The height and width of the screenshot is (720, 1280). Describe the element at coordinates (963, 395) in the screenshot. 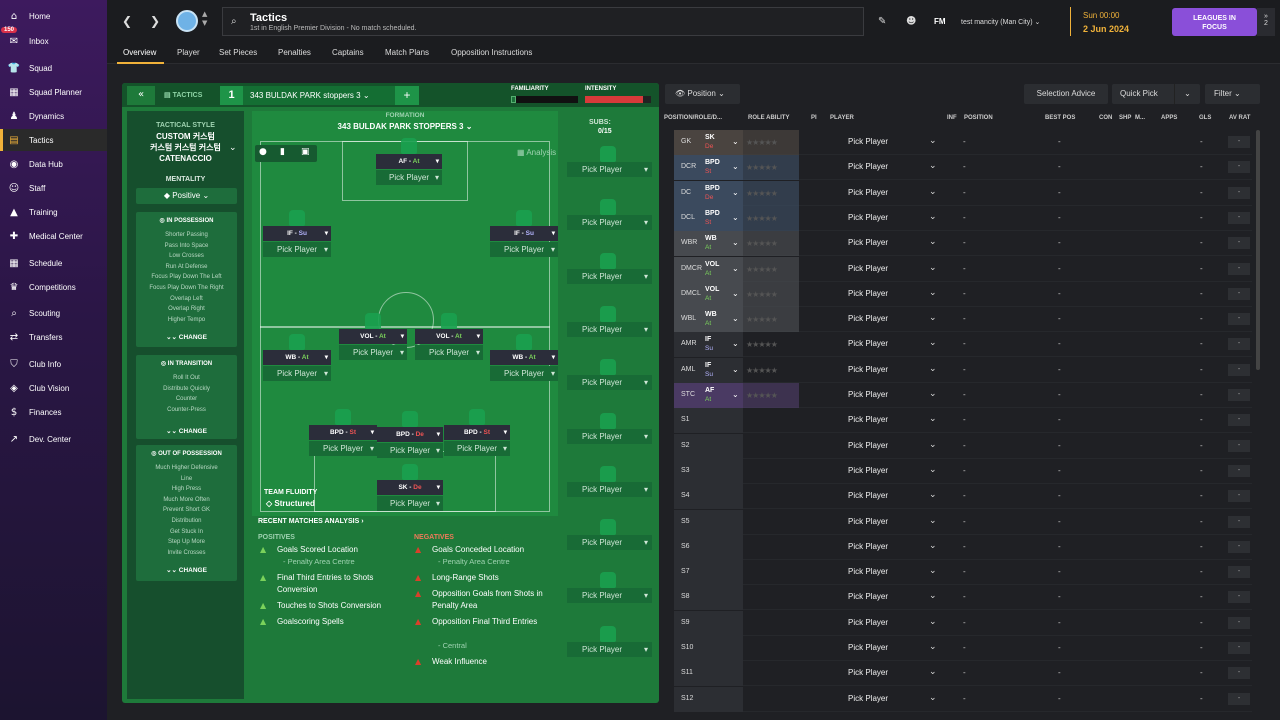

I see `table-row: STC AF At ⌄ ★★★★★ Pick Player ⌄ - - - -` at that location.